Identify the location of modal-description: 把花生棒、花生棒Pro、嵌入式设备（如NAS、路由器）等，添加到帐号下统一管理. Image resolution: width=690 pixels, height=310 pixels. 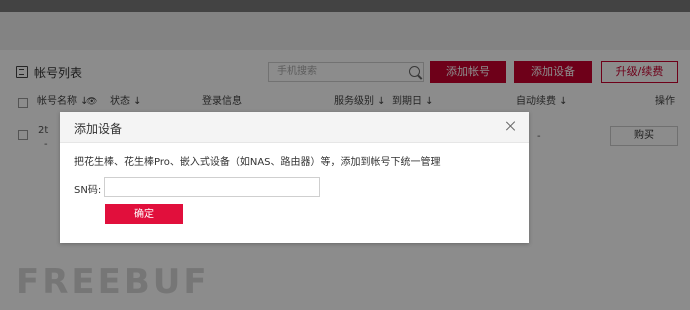
(257, 162).